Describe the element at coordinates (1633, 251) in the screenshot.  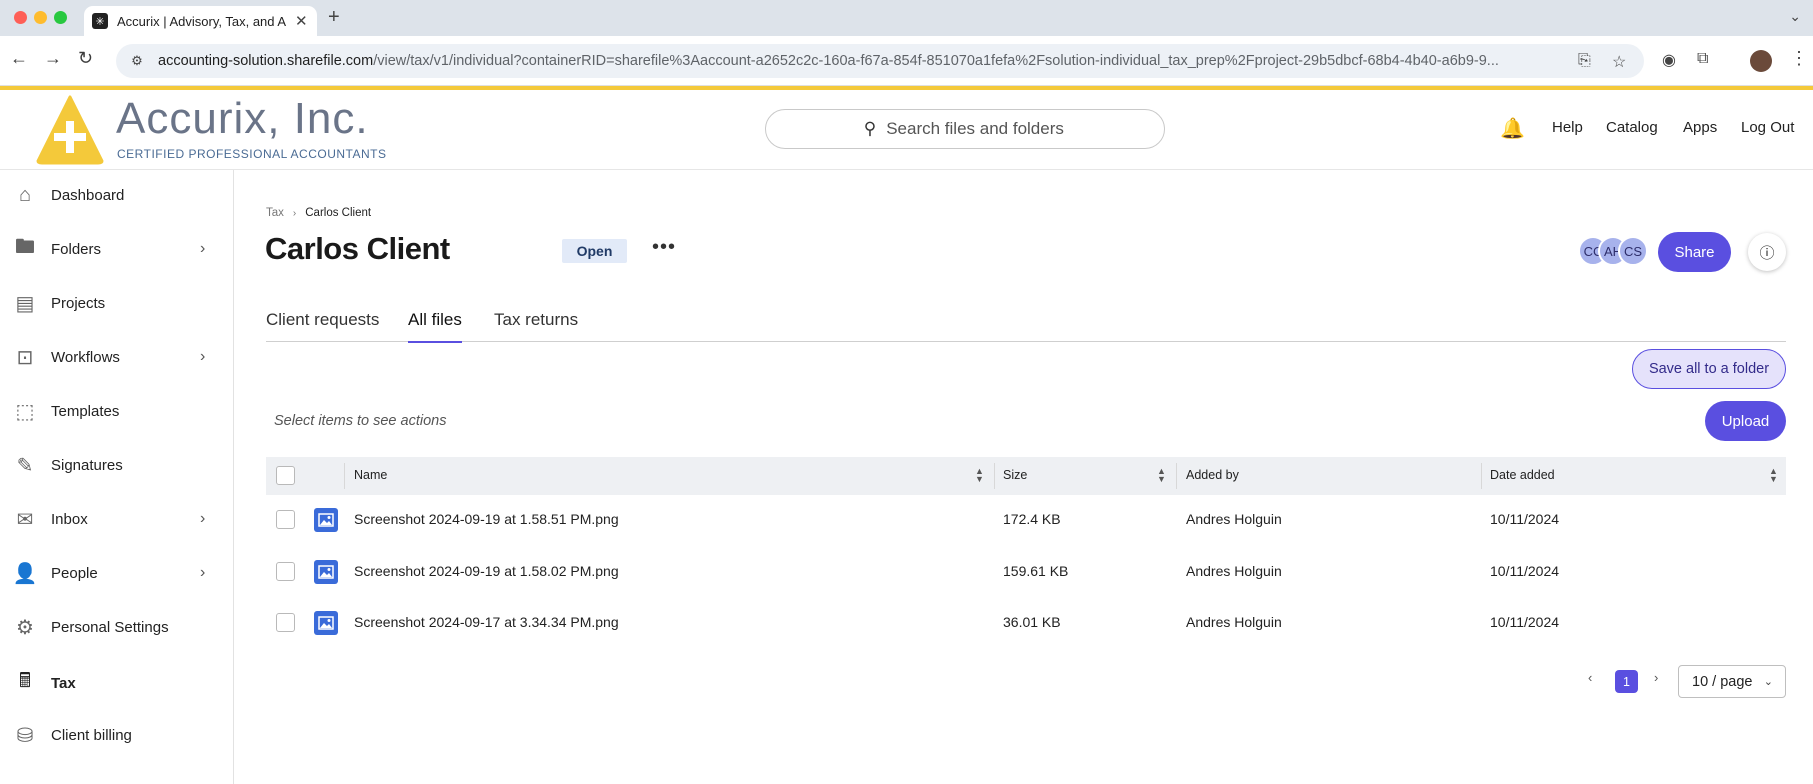
I see `avatar: CS` at that location.